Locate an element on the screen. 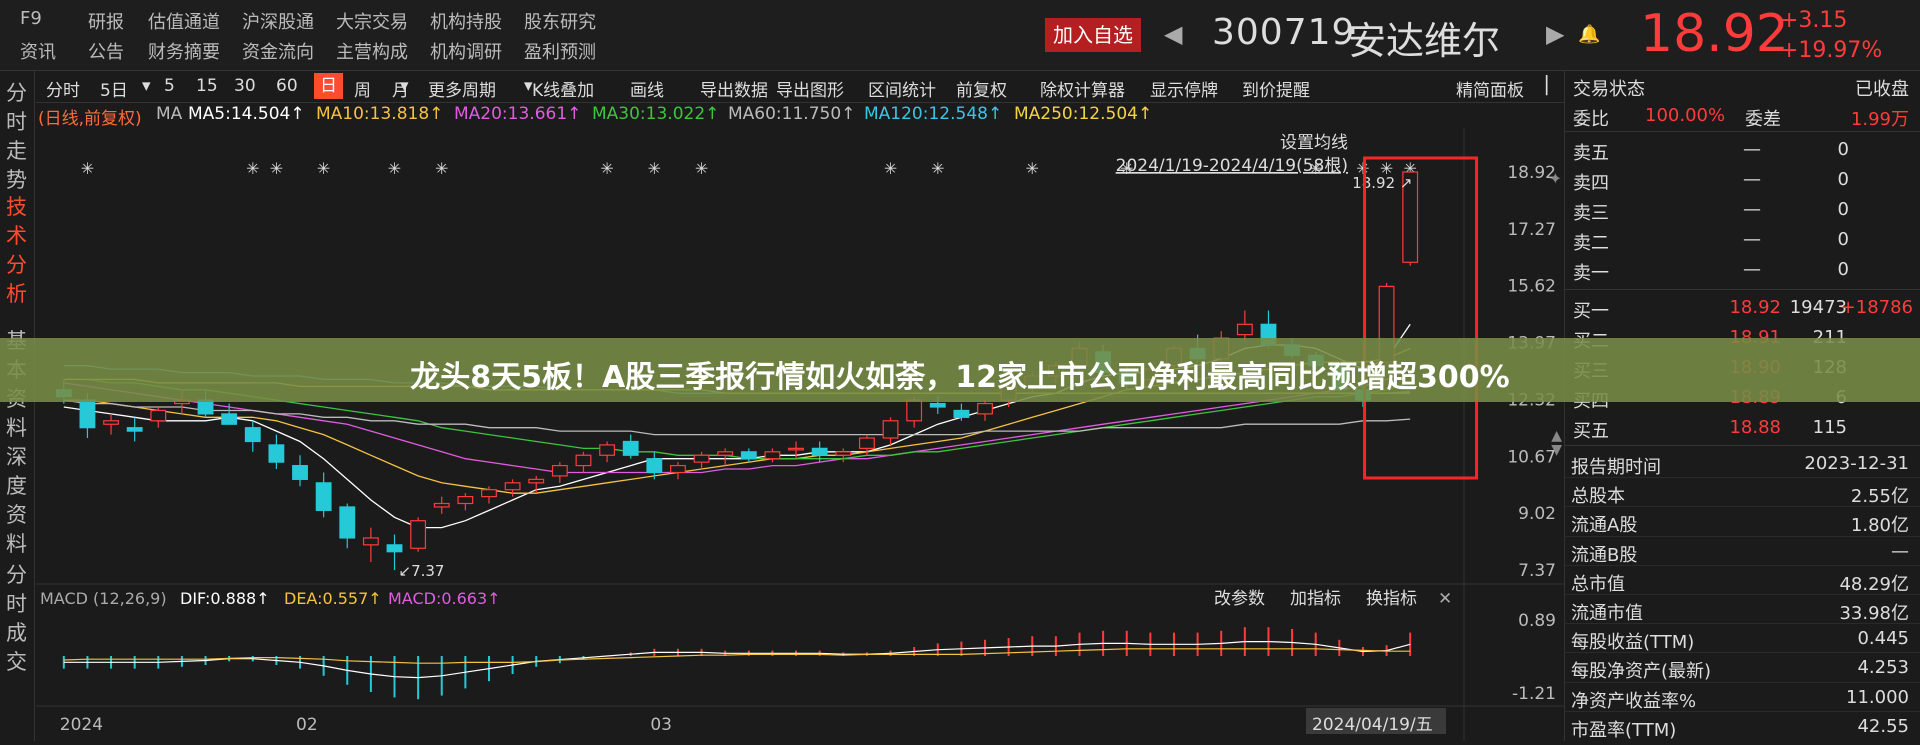 The height and width of the screenshot is (745, 1920). alert-bell-icon: 🔔 is located at coordinates (1589, 34).